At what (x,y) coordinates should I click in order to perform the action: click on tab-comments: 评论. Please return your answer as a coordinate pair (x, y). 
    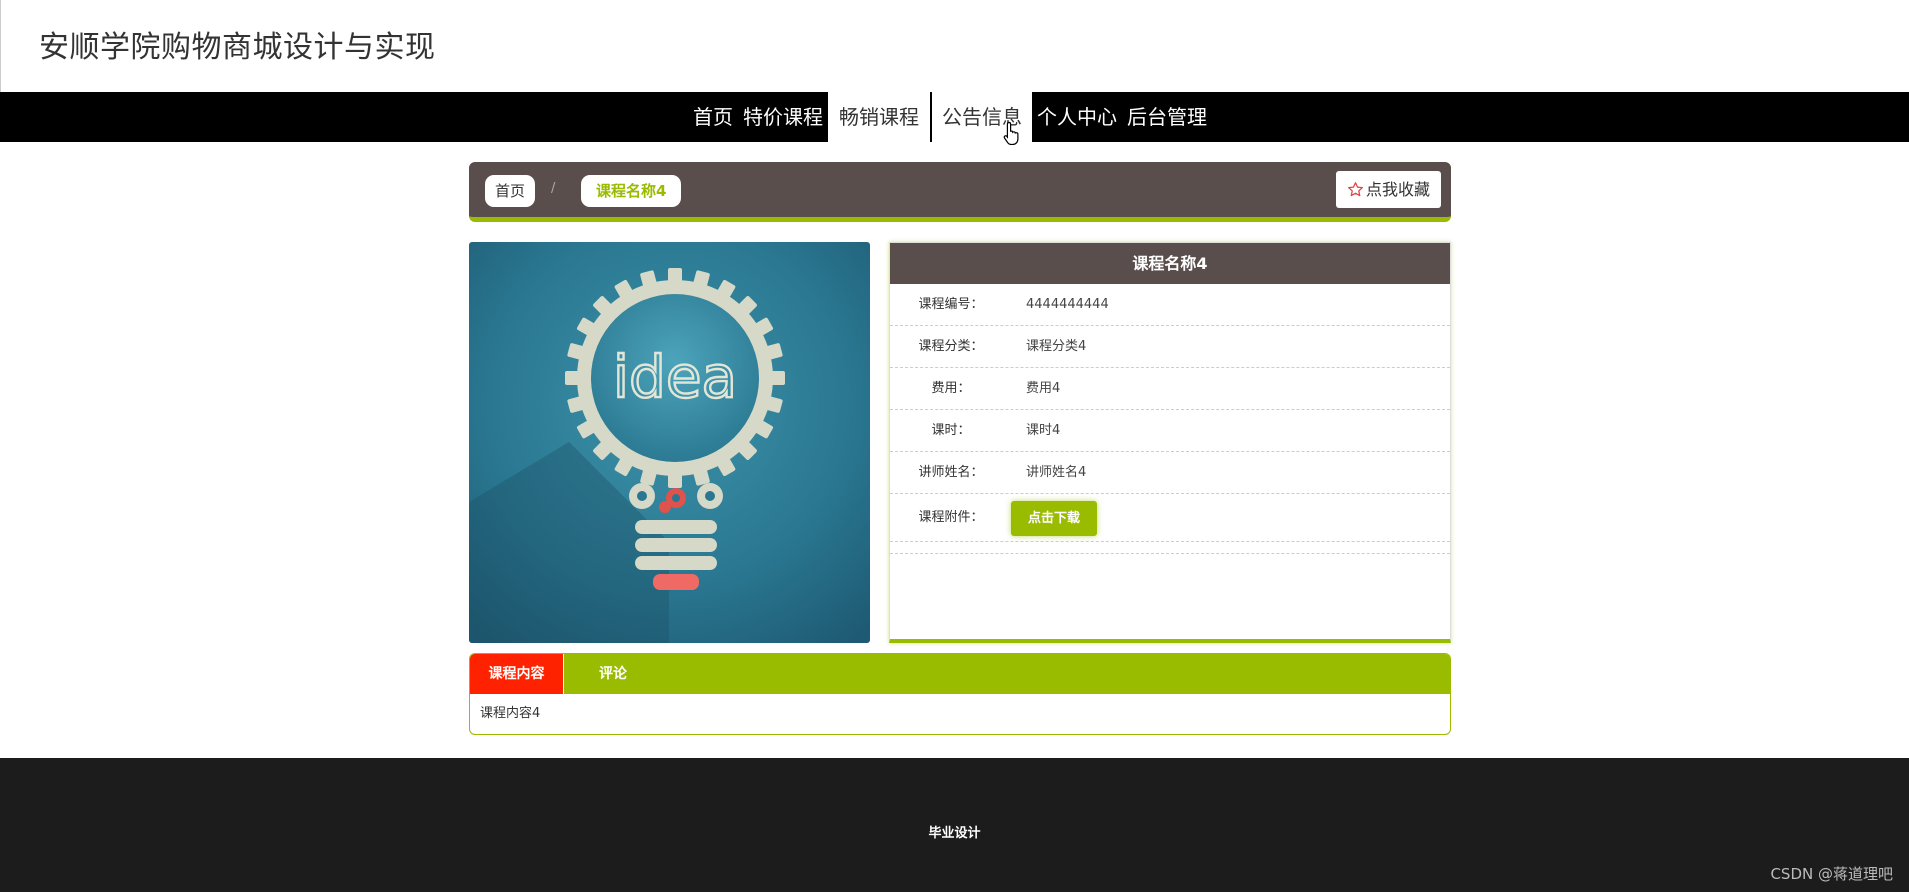
    Looking at the image, I should click on (595, 674).